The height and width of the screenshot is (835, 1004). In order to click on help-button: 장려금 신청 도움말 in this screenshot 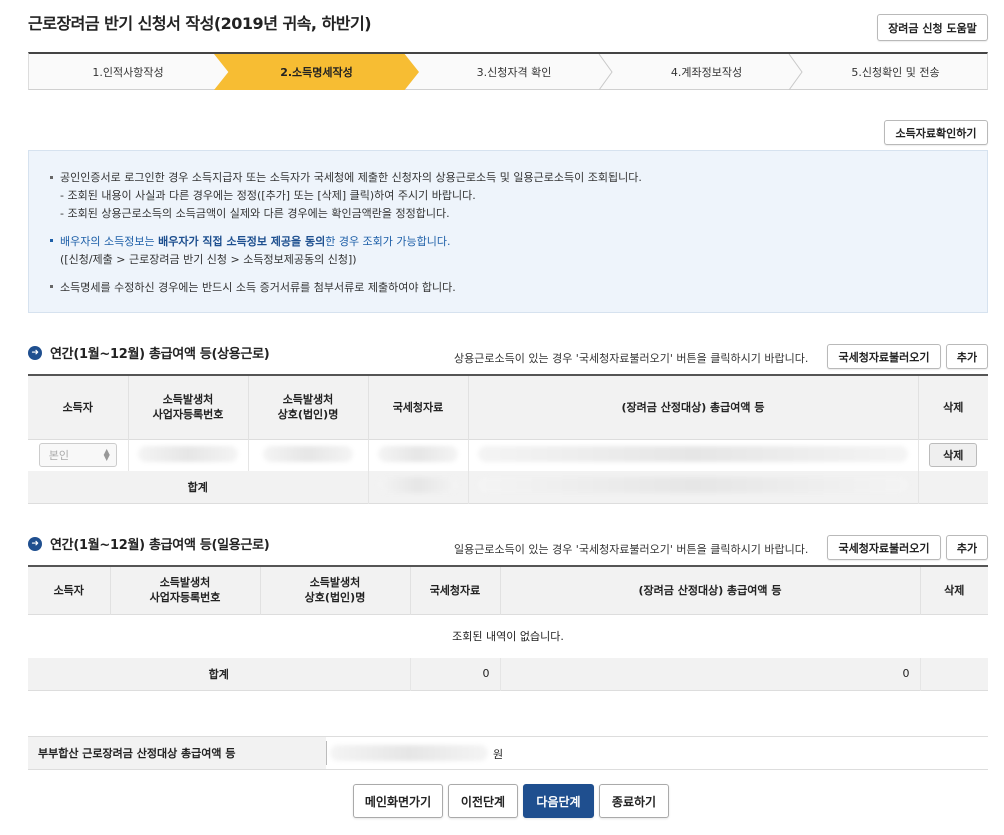, I will do `click(932, 27)`.